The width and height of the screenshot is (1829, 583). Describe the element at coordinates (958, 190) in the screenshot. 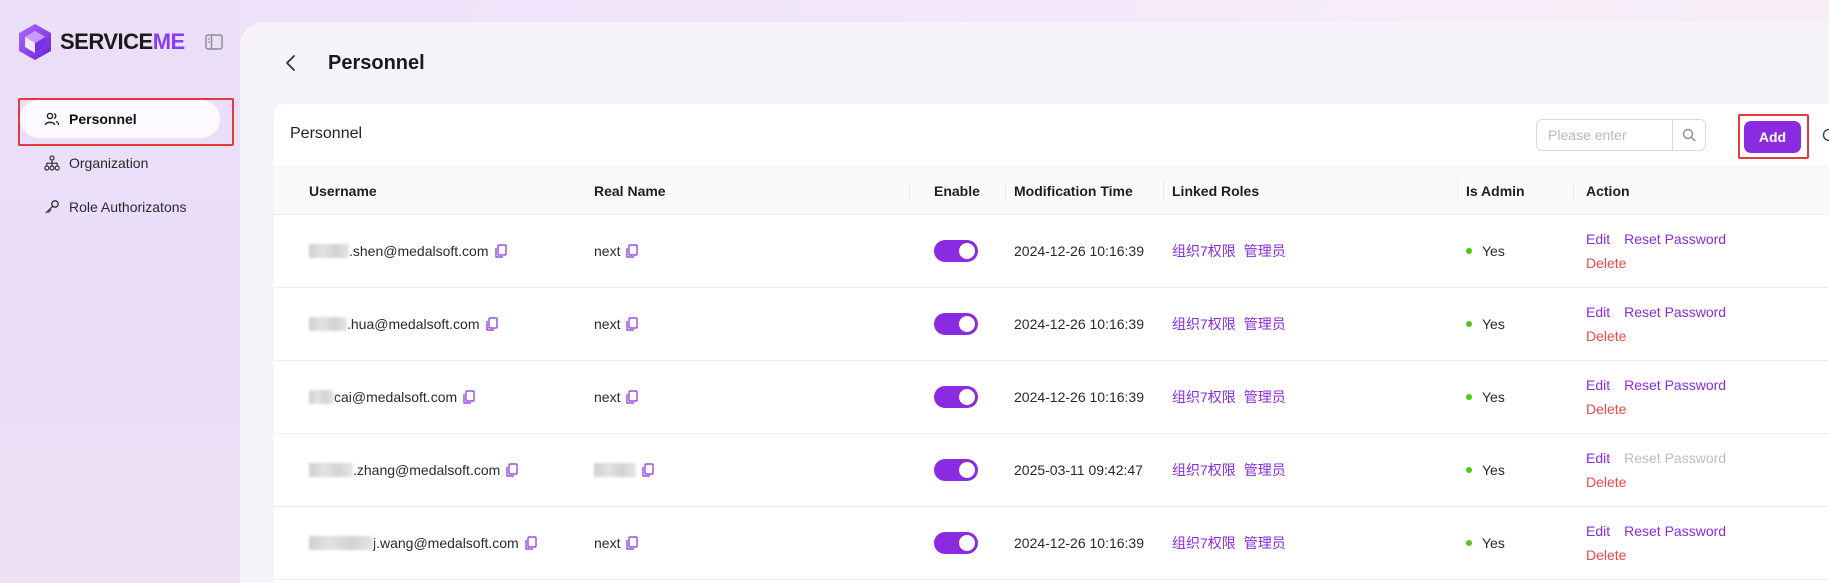

I see `column-header-enable: Enable` at that location.